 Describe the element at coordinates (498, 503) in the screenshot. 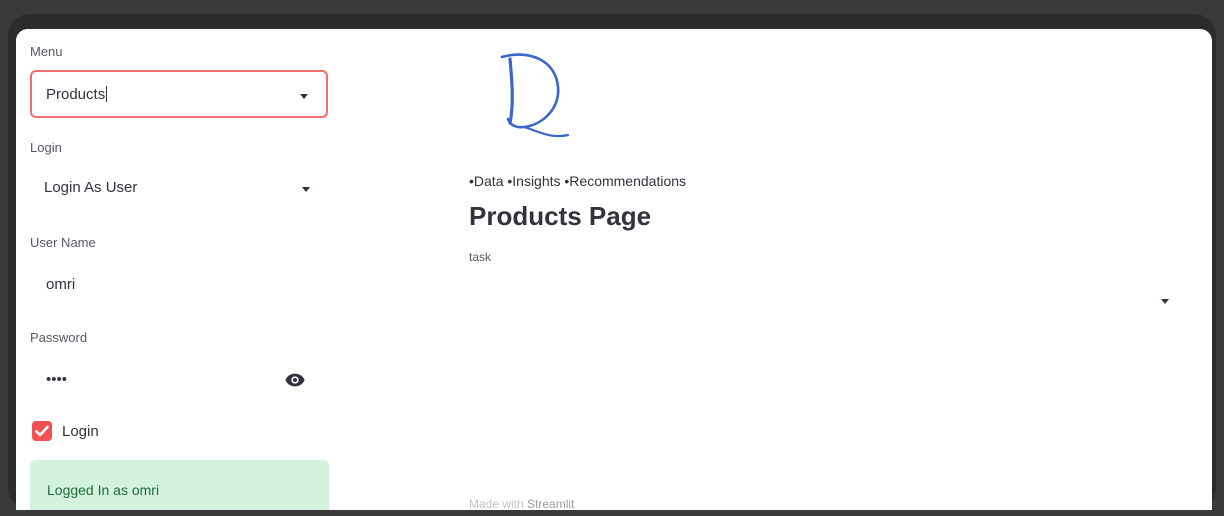

I see `footer-prefix: Made with` at that location.